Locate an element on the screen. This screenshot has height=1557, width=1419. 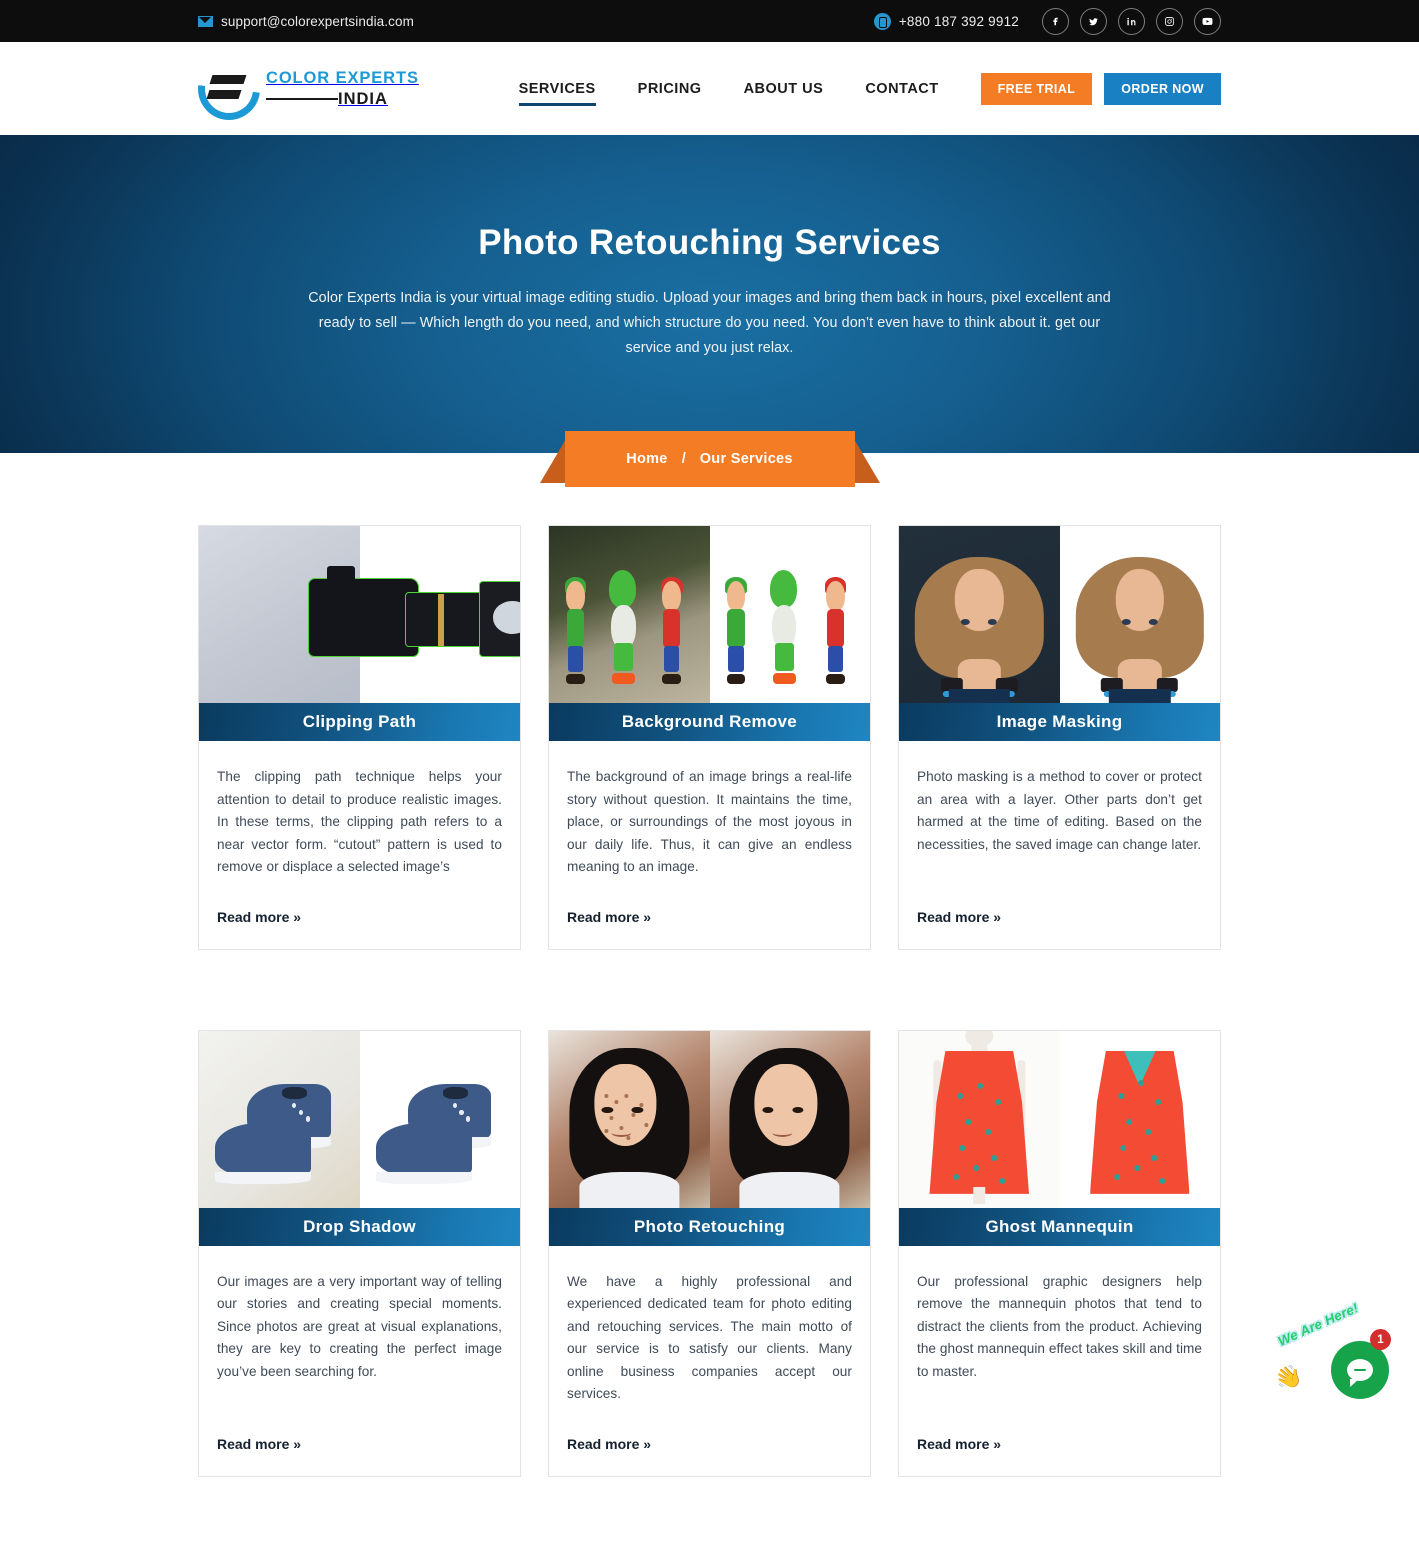
topbar-contact-email: support@colorexpertsindia.com is located at coordinates (306, 21).